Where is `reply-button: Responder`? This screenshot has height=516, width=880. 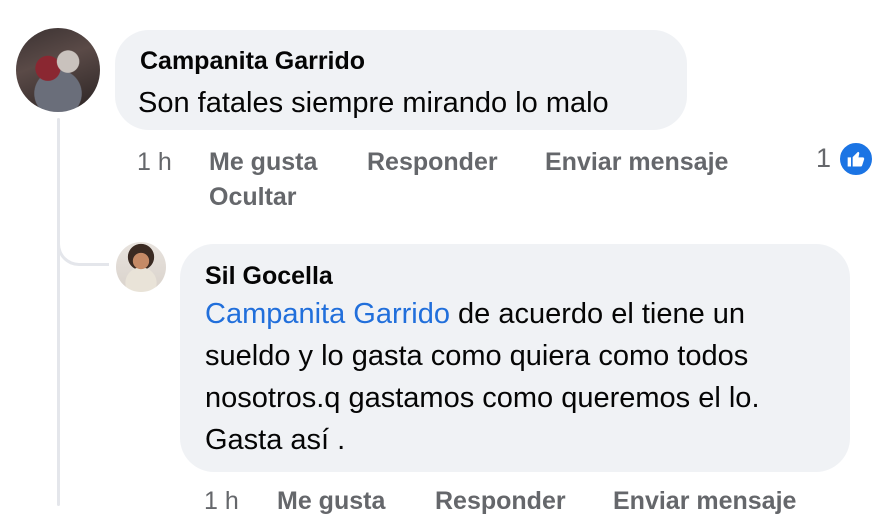
reply-button: Responder is located at coordinates (432, 162).